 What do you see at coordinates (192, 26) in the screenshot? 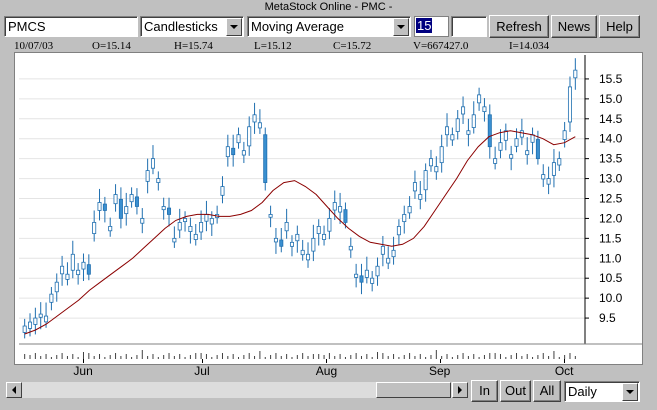
I see `chart-style-select: Candlesticks` at bounding box center [192, 26].